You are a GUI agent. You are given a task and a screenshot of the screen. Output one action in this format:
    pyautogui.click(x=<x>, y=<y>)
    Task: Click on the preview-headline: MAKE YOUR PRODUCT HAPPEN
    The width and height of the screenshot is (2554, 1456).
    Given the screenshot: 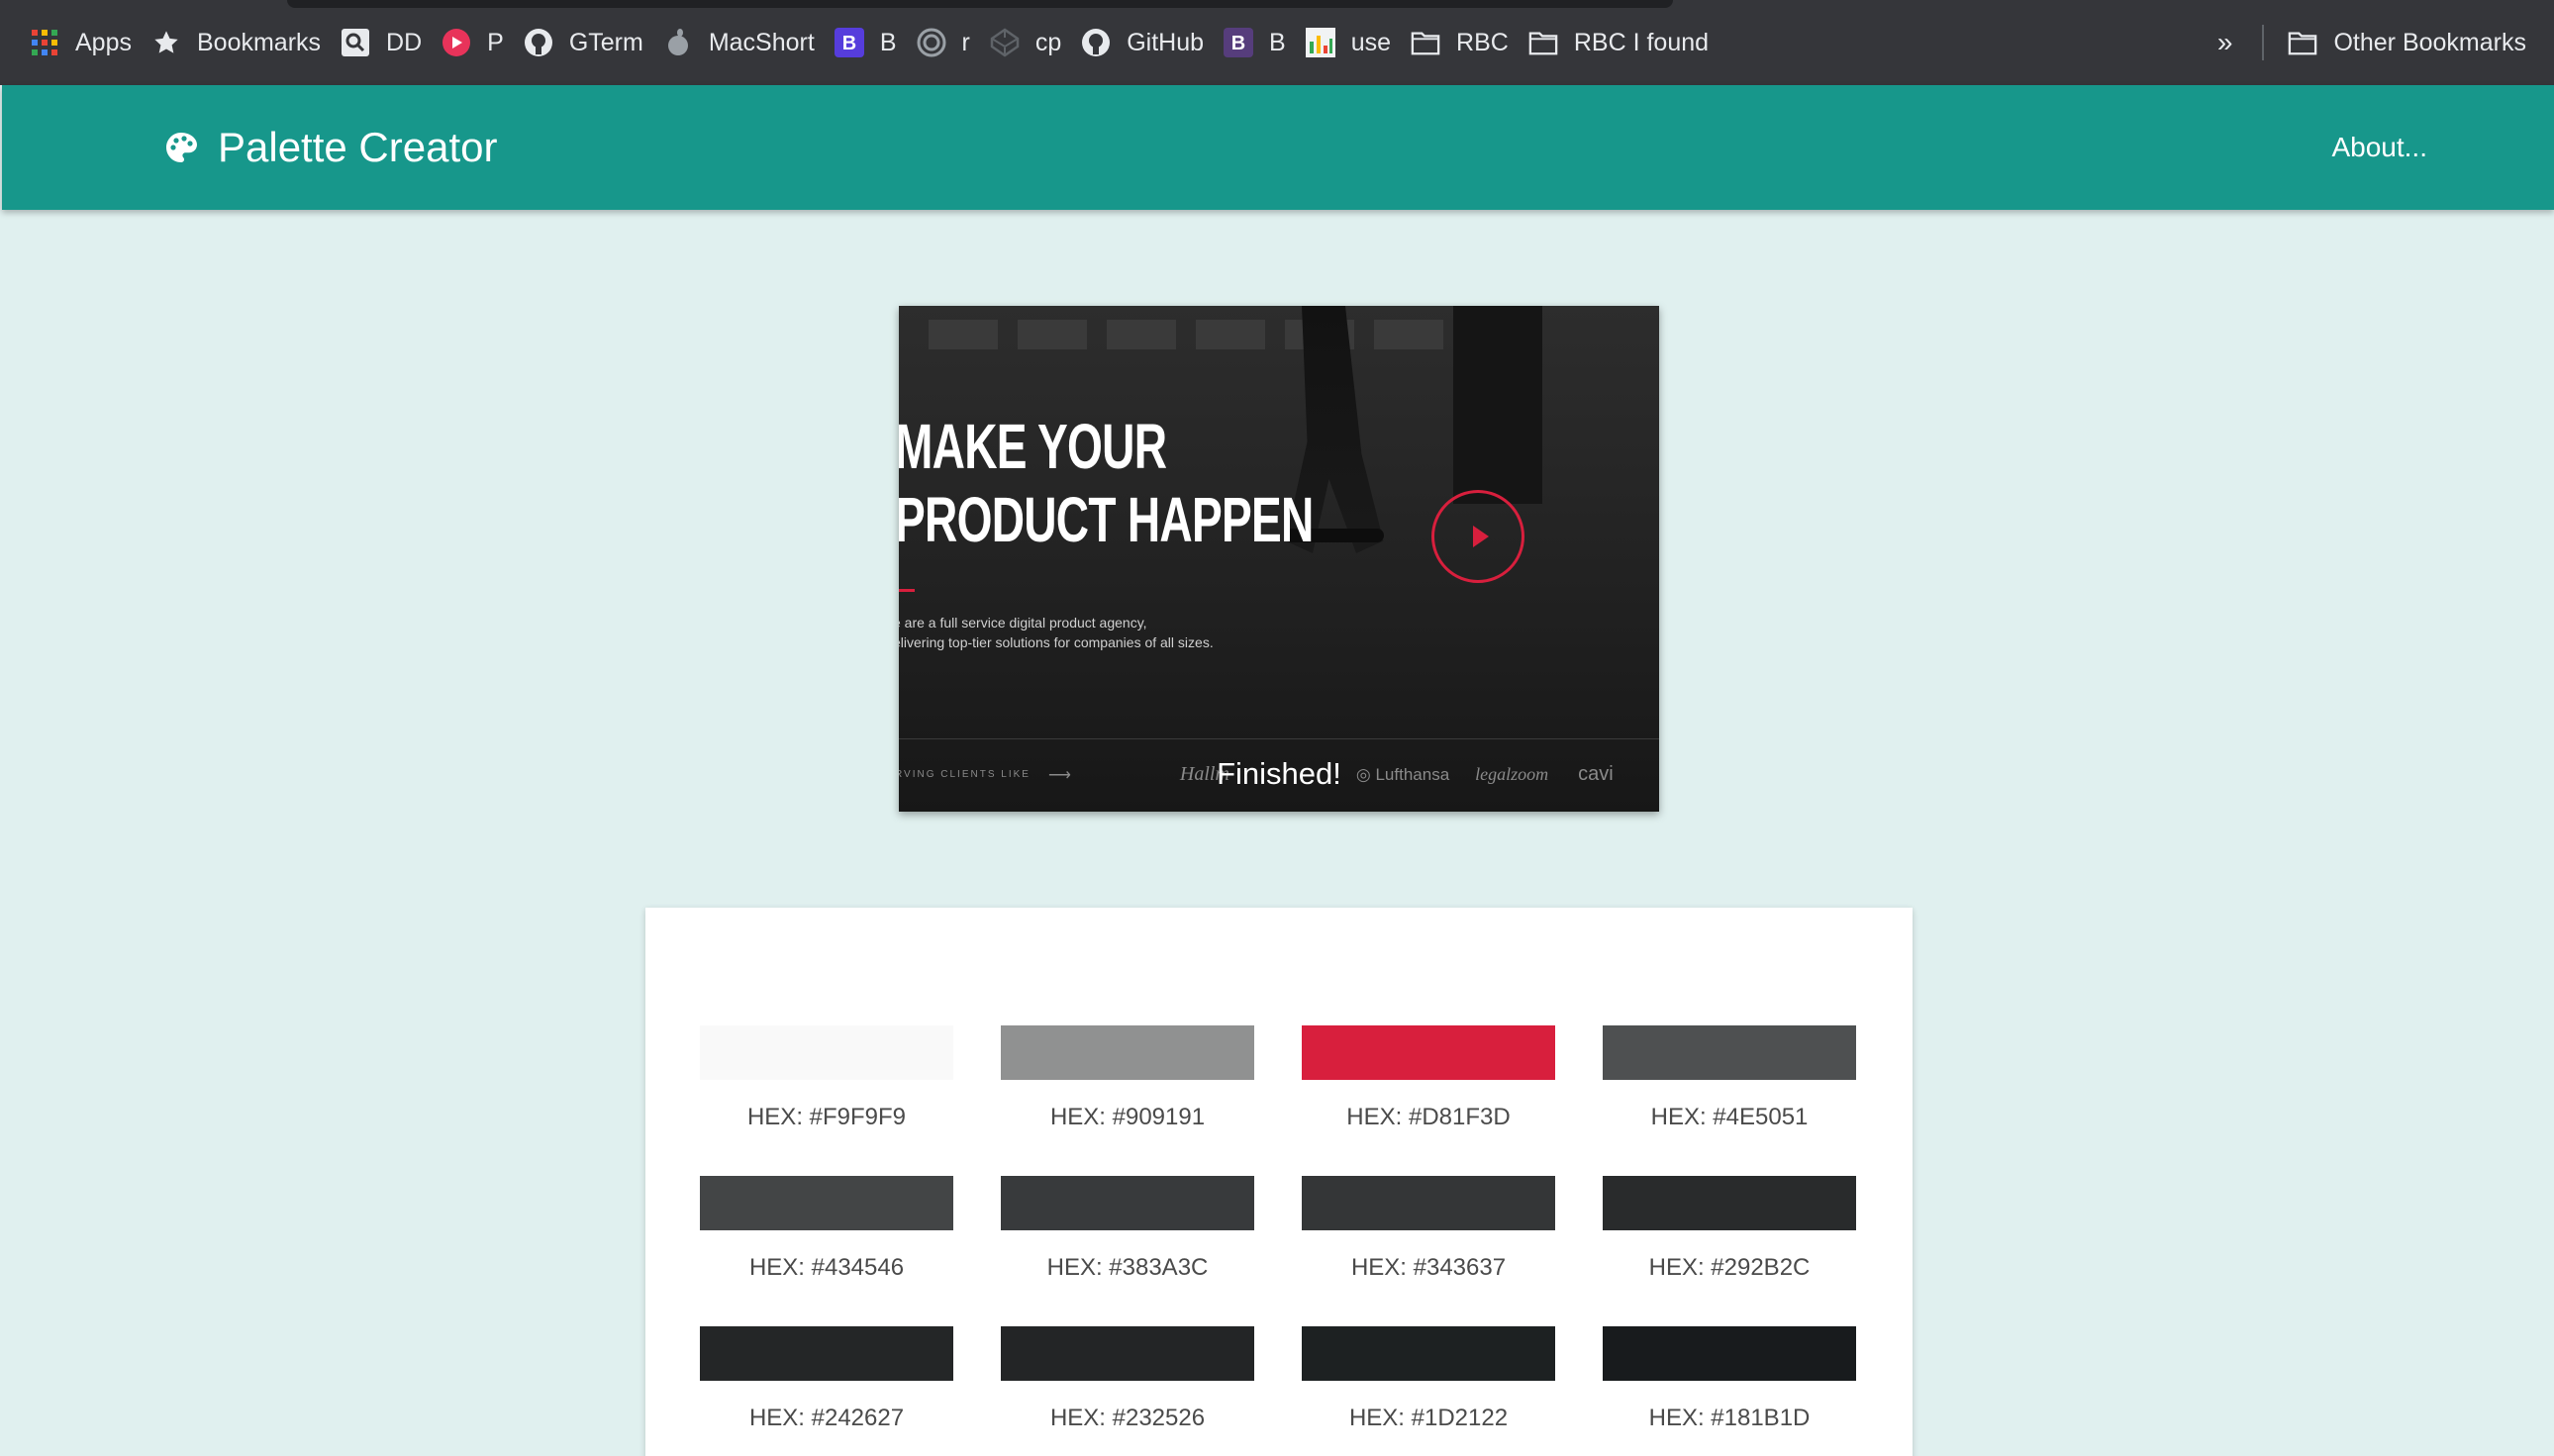 What is the action you would take?
    pyautogui.click(x=1106, y=483)
    